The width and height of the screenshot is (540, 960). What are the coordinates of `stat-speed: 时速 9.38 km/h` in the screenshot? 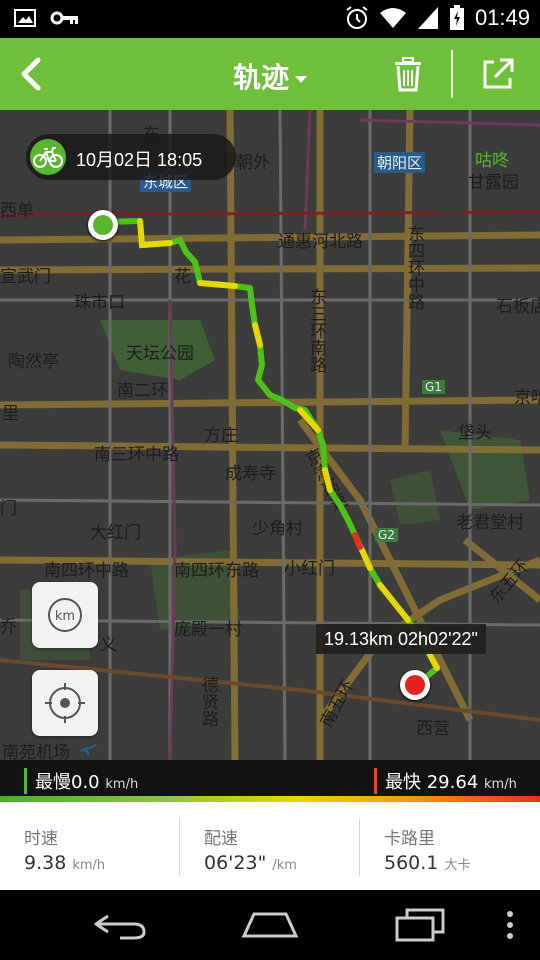 It's located at (90, 846).